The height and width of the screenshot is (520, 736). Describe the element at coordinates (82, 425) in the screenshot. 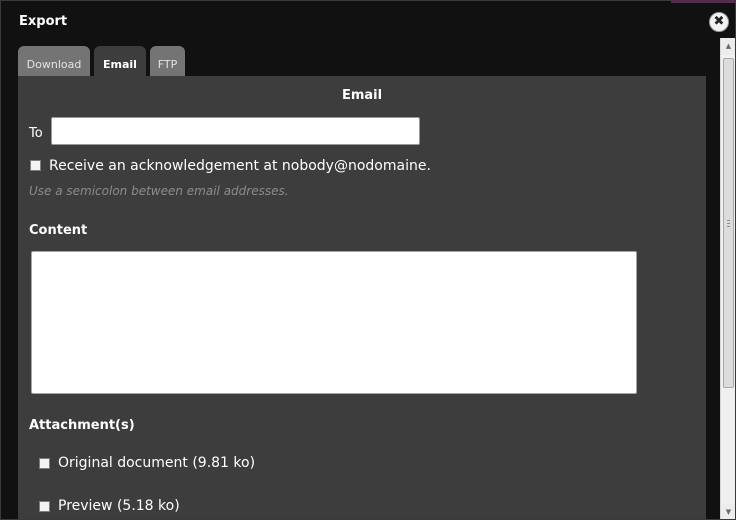

I see `attachments-label: Attachment(s)` at that location.